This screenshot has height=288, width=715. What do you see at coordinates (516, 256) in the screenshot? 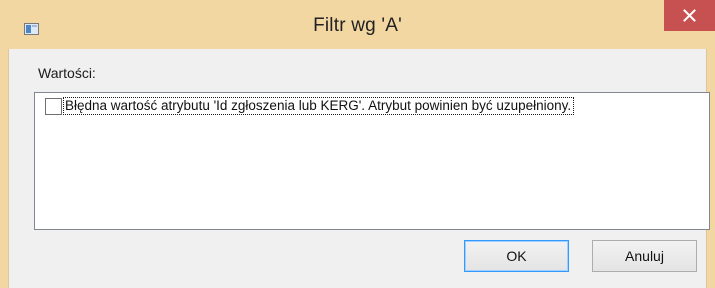
I see `ok-button: OK` at bounding box center [516, 256].